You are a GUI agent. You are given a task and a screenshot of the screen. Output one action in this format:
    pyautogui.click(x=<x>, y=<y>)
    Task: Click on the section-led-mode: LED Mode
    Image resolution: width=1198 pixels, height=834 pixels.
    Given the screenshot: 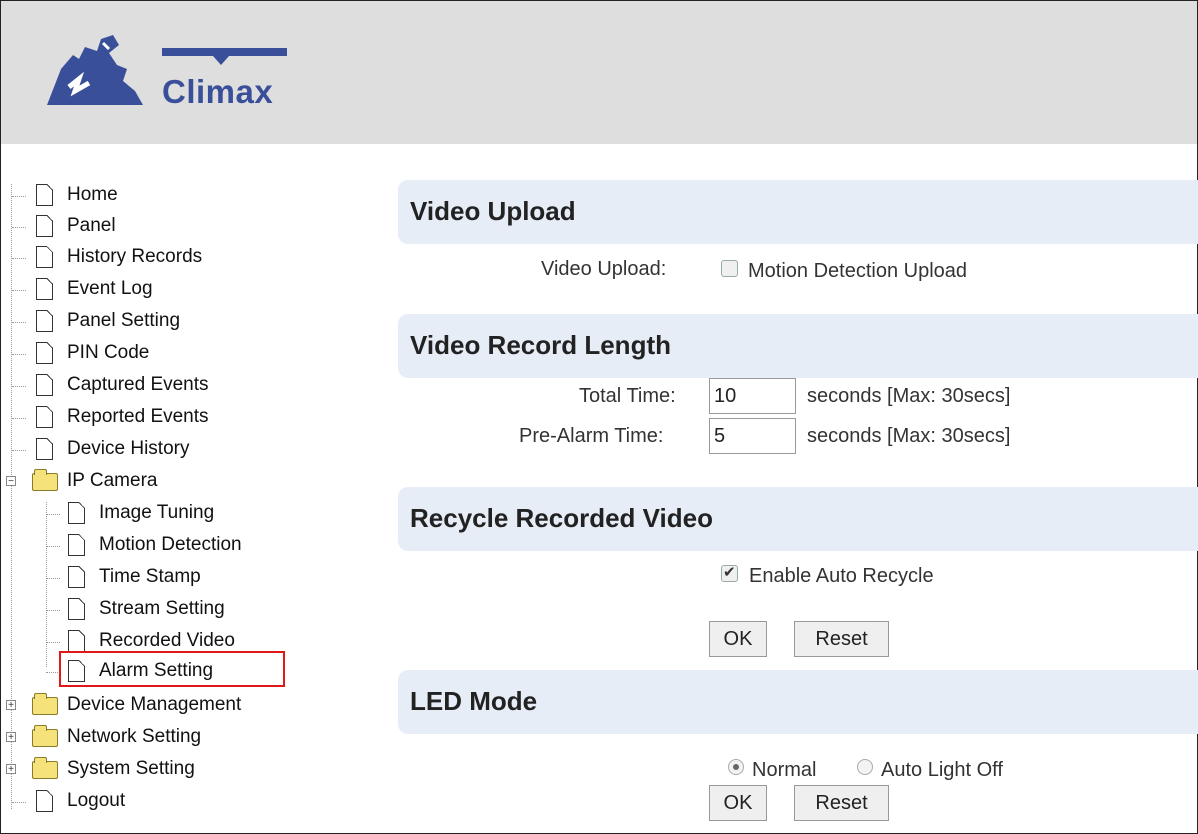 What is the action you would take?
    pyautogui.click(x=798, y=702)
    